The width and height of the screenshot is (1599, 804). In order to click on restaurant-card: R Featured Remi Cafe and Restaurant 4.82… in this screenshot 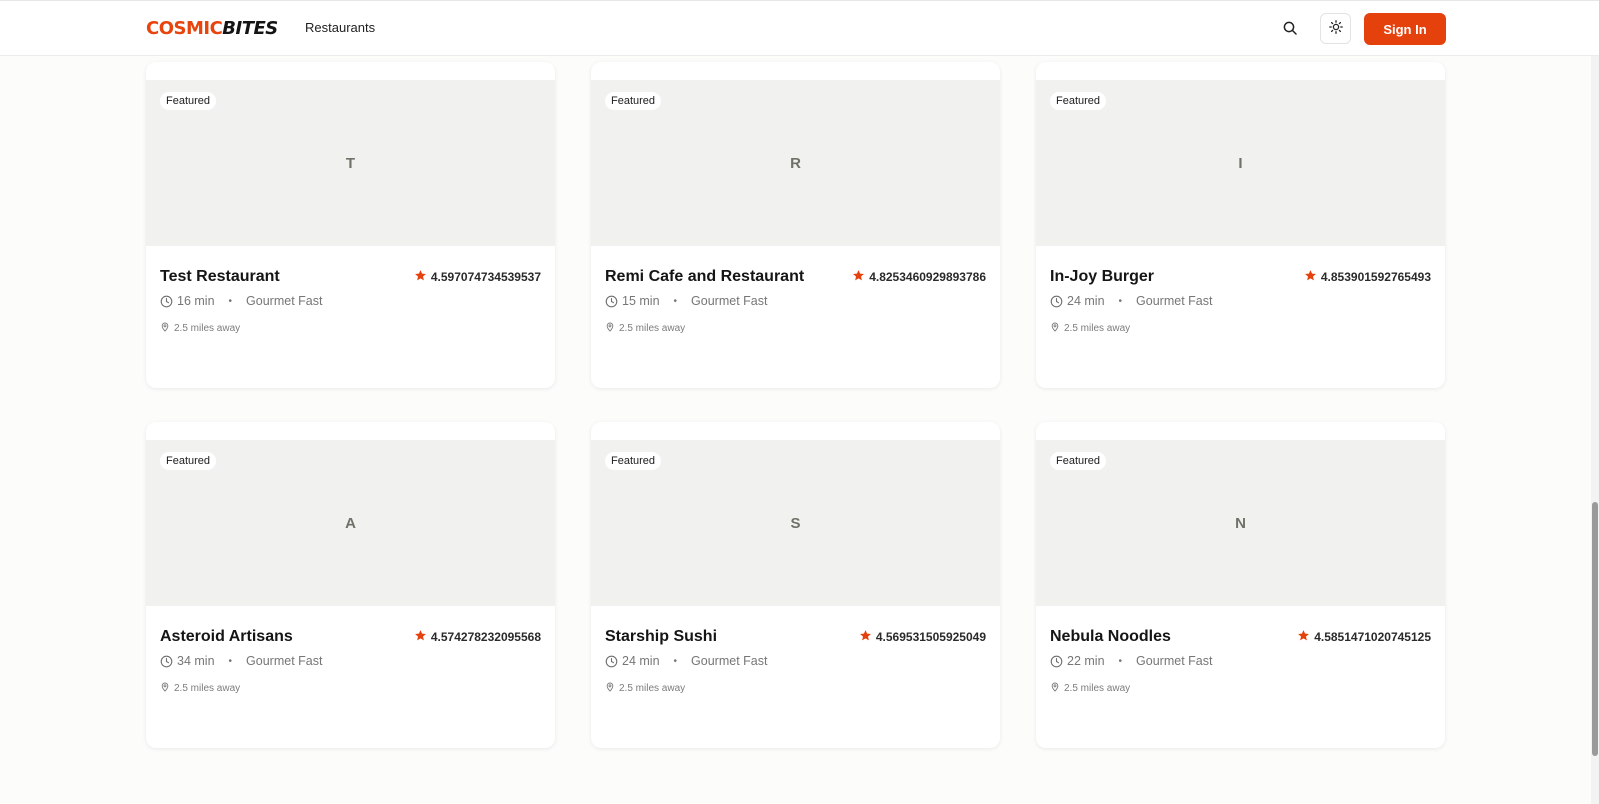, I will do `click(795, 225)`.